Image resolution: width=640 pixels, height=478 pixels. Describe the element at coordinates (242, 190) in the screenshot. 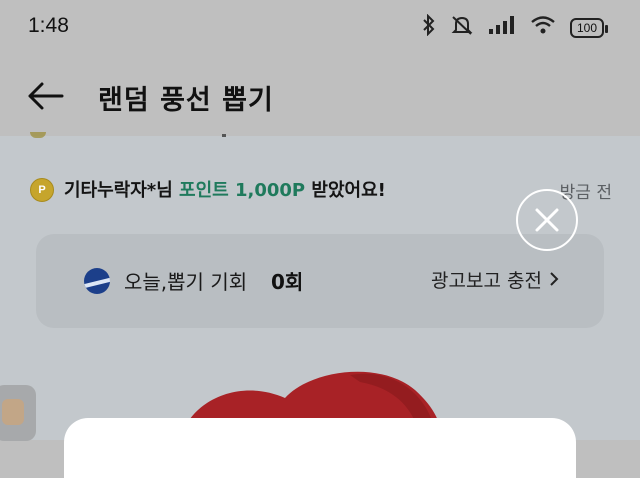

I see `notice-points: 포인트 1,000P` at that location.